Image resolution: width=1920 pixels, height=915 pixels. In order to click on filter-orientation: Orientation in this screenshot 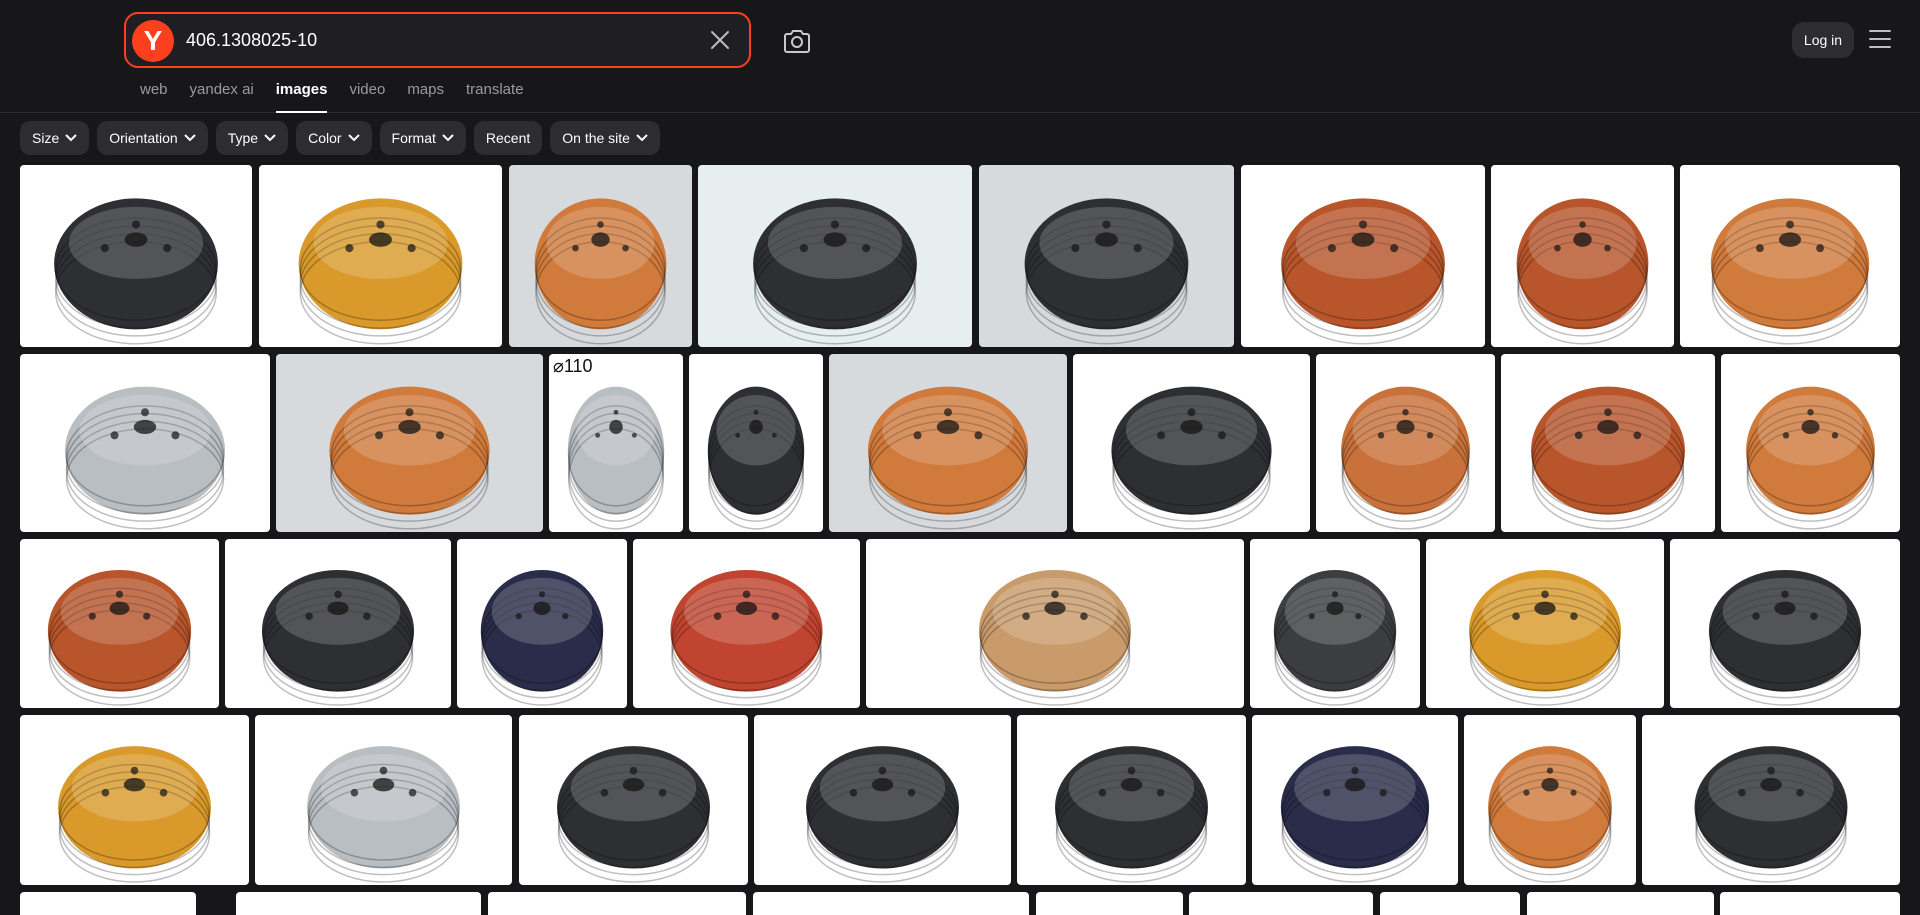, I will do `click(152, 138)`.